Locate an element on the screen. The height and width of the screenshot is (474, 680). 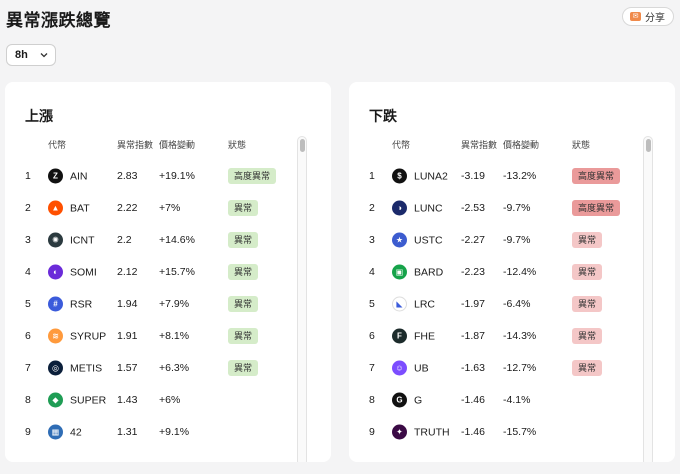
coin-symbol: METIS is located at coordinates (86, 368).